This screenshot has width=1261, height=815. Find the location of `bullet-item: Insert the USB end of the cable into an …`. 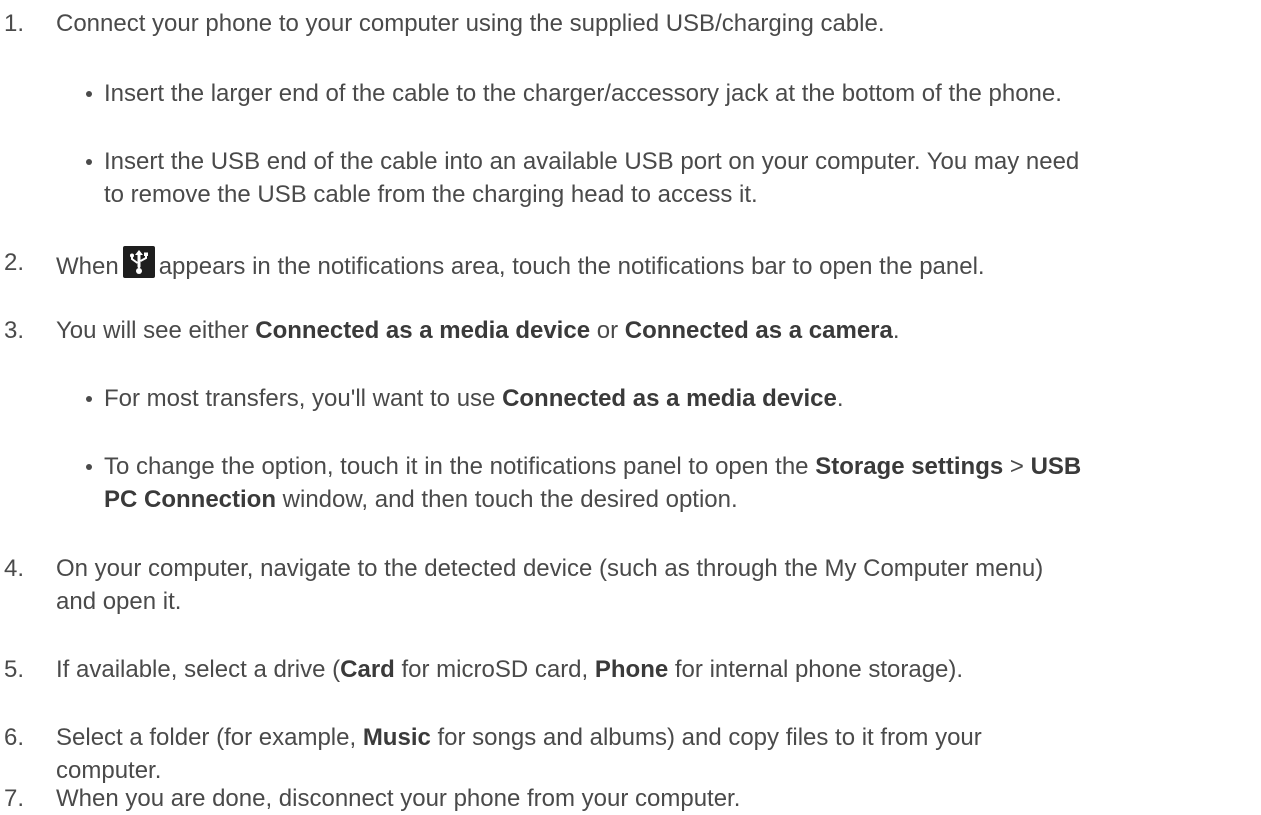

bullet-item: Insert the USB end of the cable into an … is located at coordinates (625, 178).